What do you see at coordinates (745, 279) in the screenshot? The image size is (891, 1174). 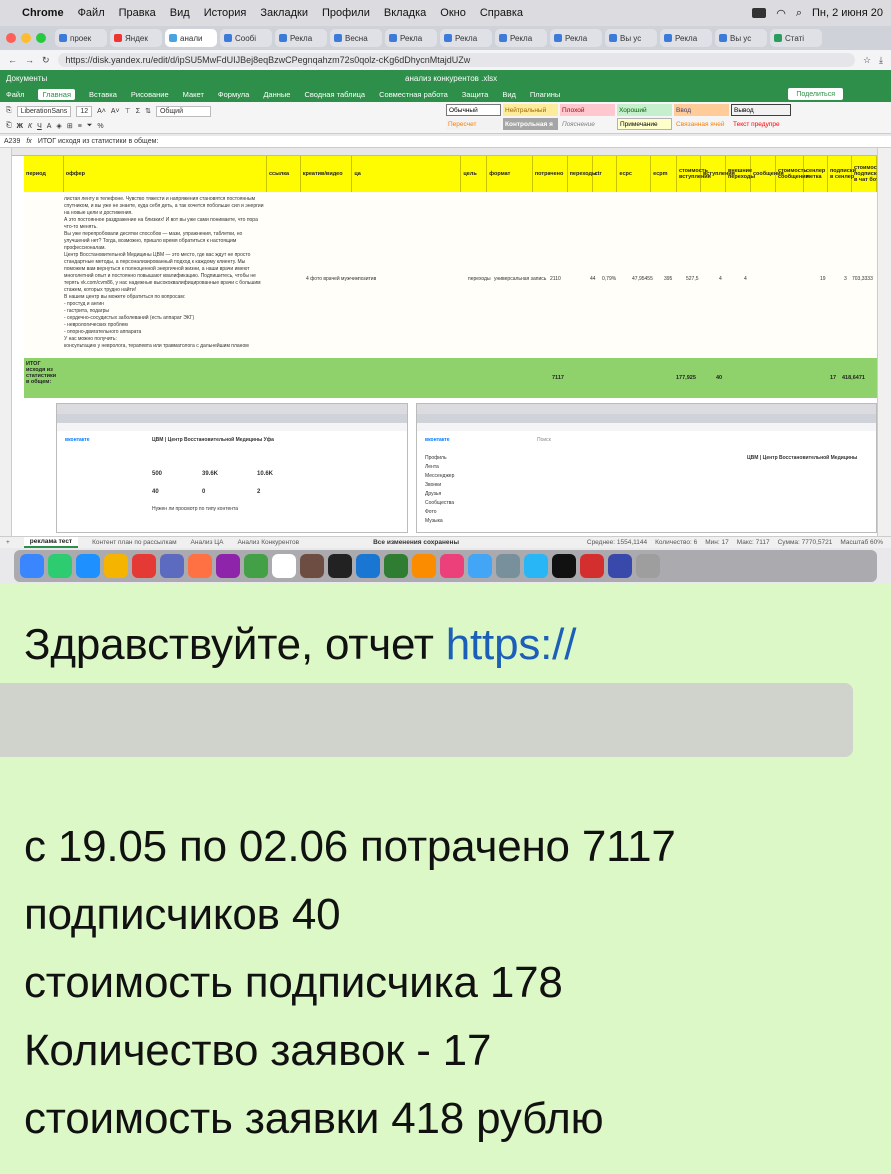 I see `ext-clicks-cell: 4` at bounding box center [745, 279].